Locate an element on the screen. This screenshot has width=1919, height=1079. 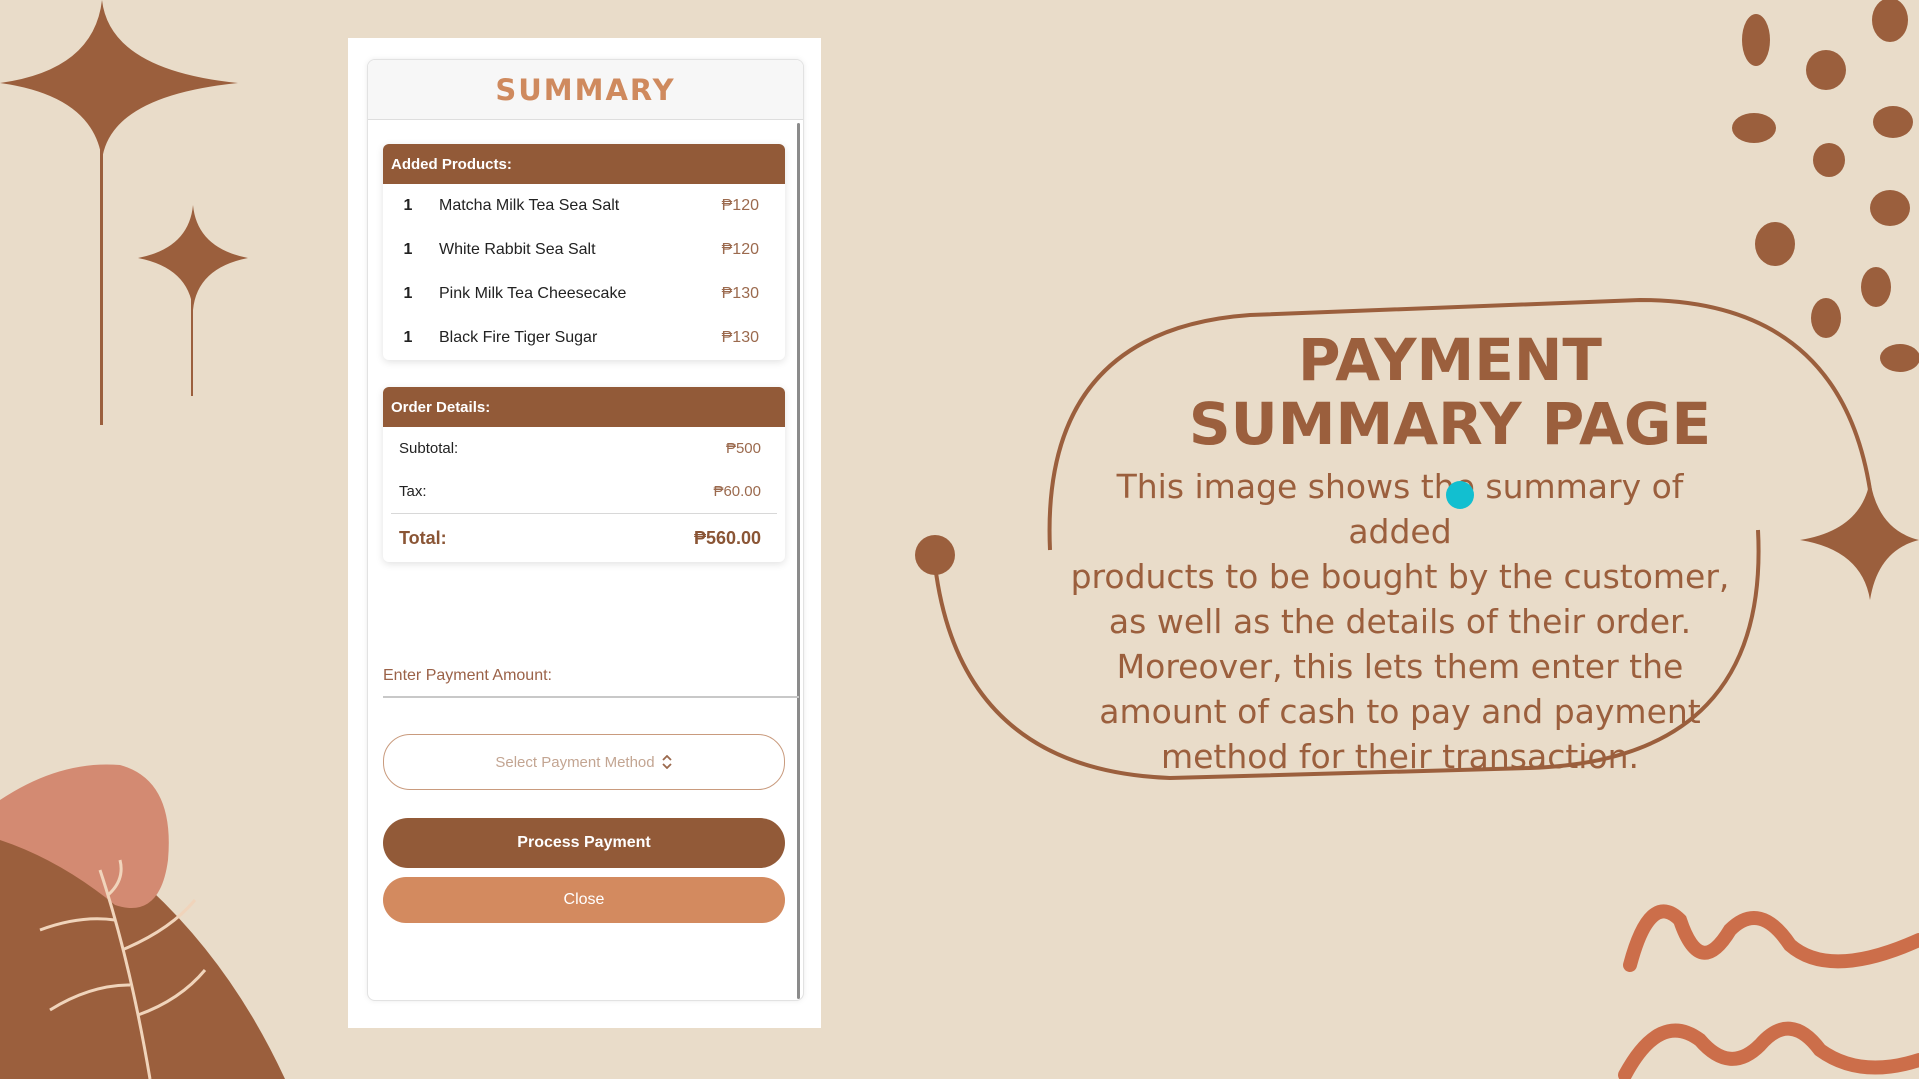
sparkle-small-stem is located at coordinates (192, 343).